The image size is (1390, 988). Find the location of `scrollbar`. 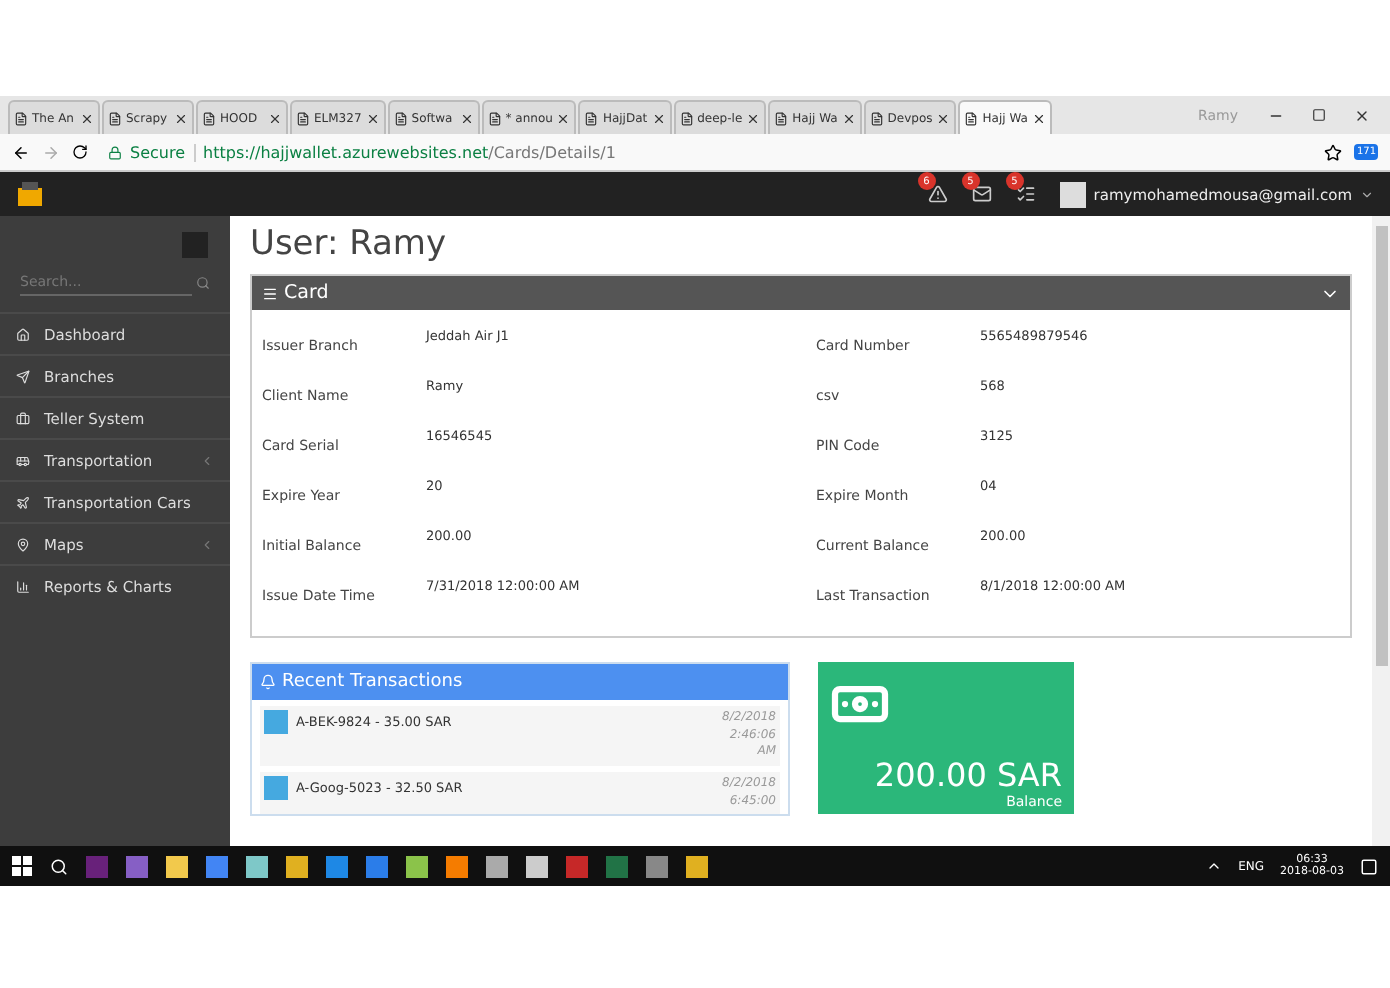

scrollbar is located at coordinates (1381, 531).